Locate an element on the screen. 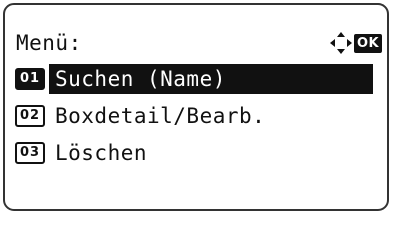  menu-item-loeschen: 03 Löschen is located at coordinates (205, 153).